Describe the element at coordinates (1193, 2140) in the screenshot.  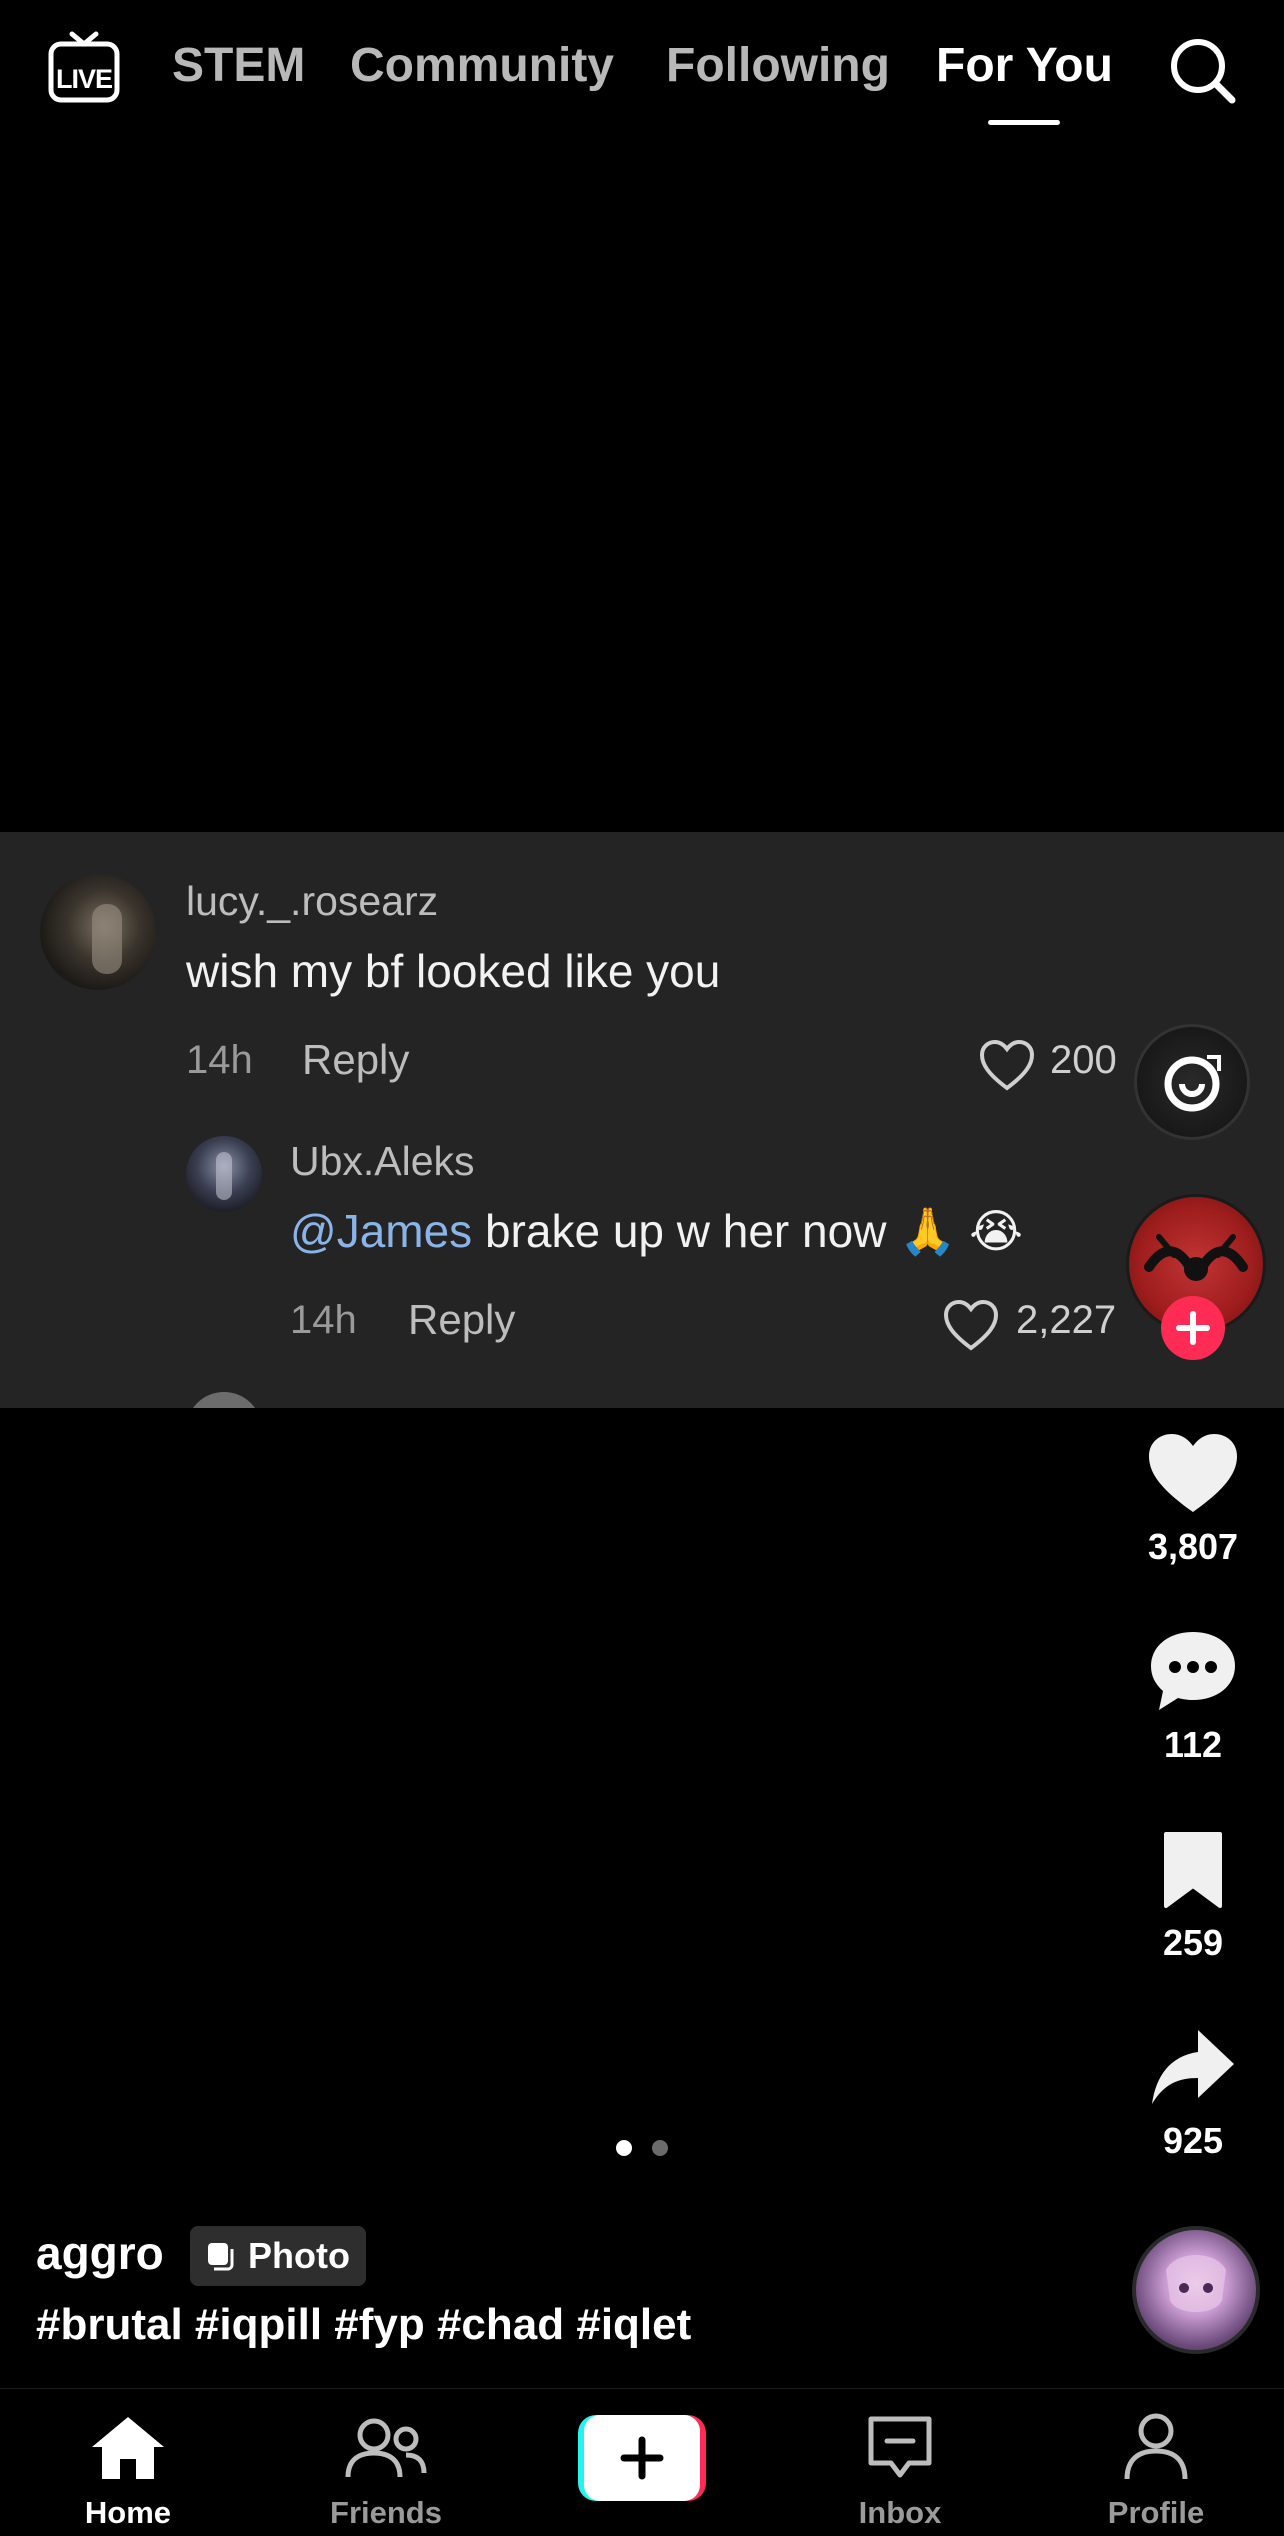
I see `share-count: 925` at that location.